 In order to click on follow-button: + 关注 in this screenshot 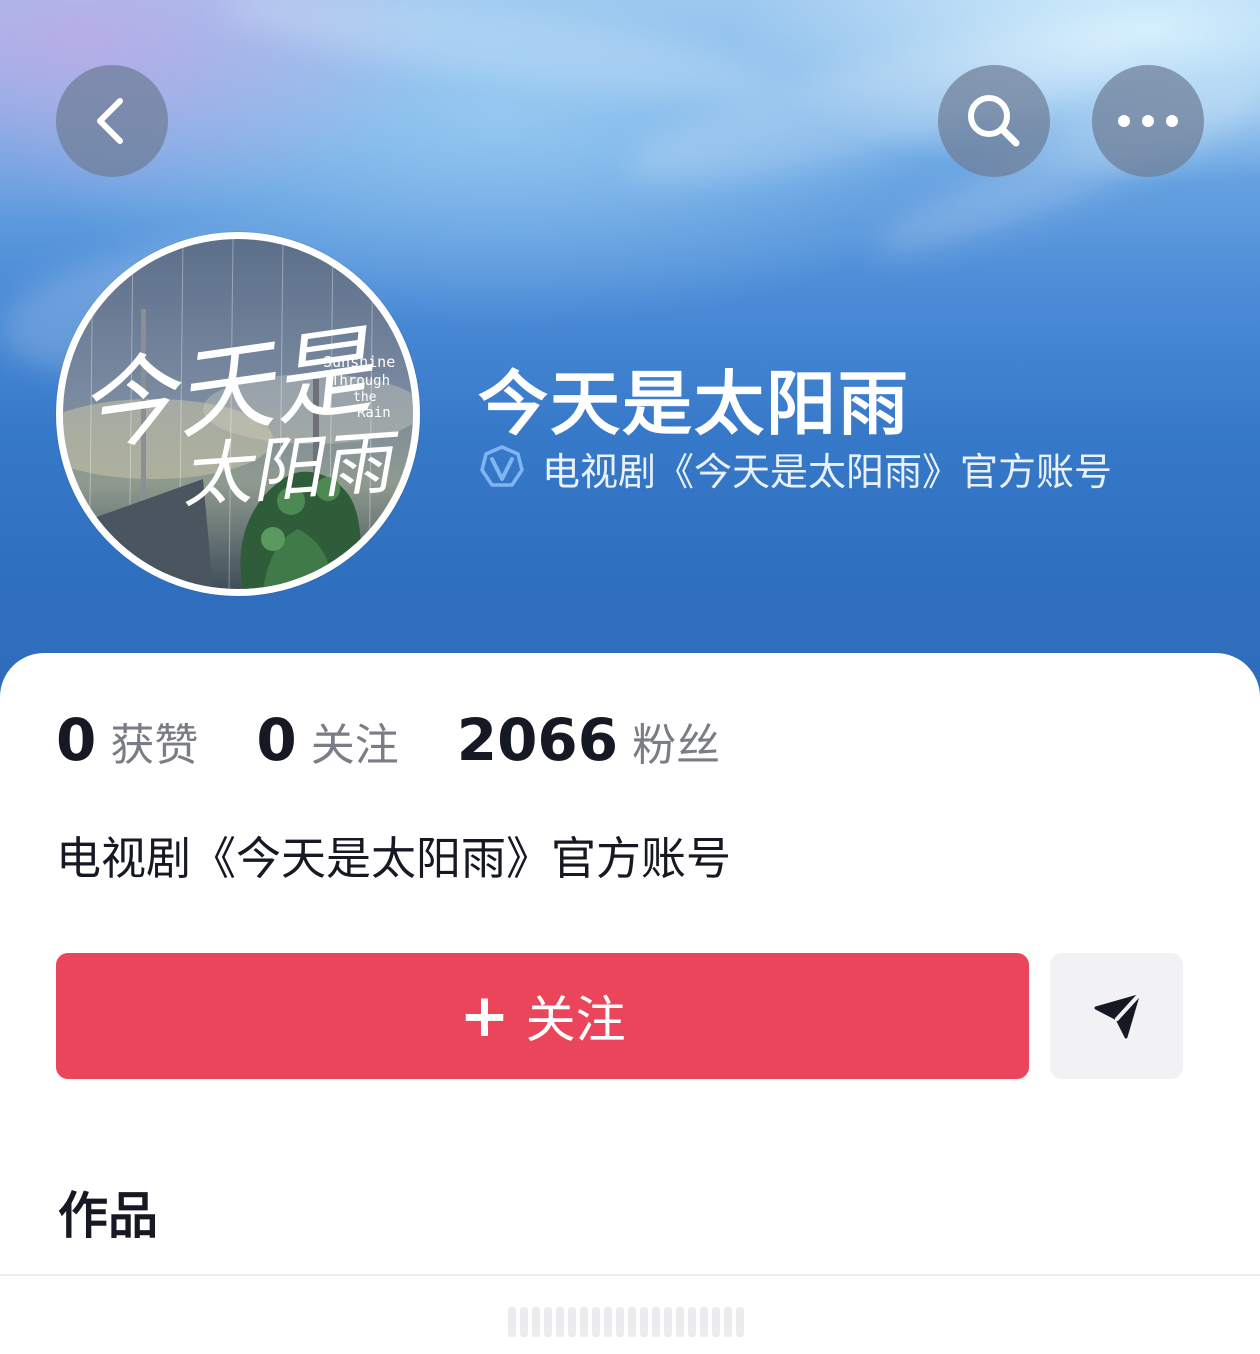, I will do `click(542, 1016)`.